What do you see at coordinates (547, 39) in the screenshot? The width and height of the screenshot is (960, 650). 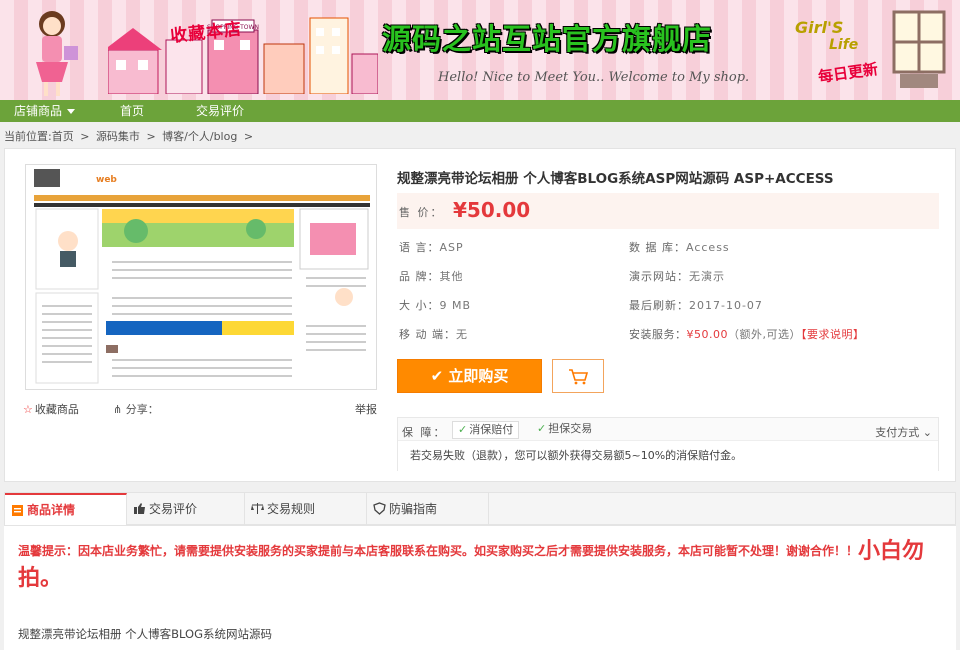 I see `shop-title: 源码之站互站官方旗舰店` at bounding box center [547, 39].